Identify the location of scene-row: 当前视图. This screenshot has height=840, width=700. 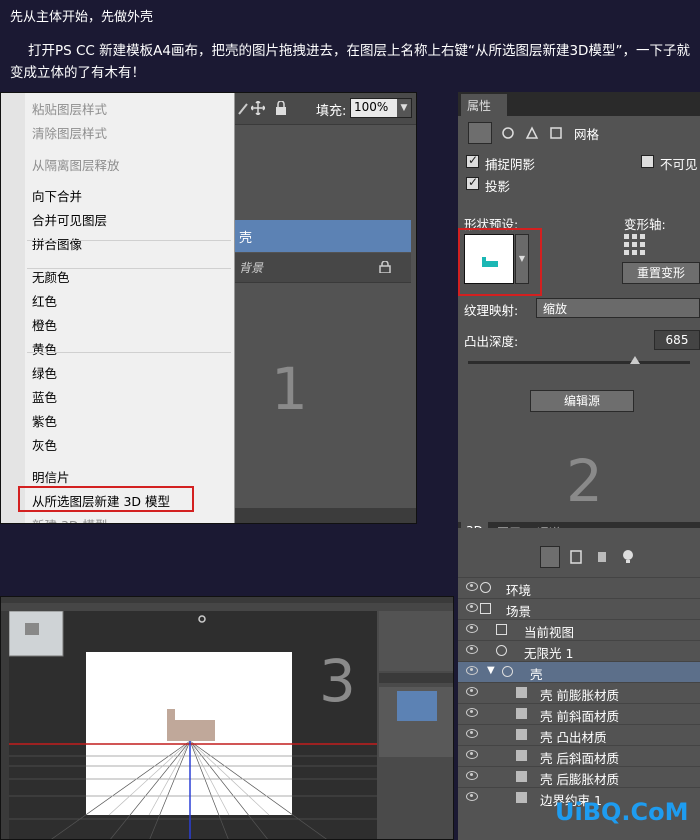
(579, 629).